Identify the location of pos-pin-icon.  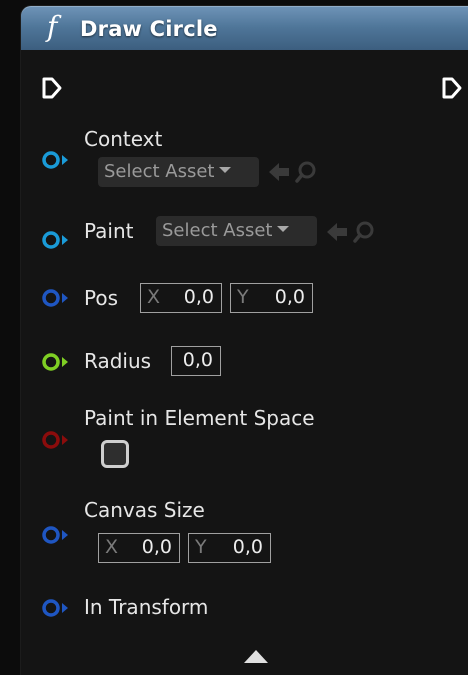
(56, 298).